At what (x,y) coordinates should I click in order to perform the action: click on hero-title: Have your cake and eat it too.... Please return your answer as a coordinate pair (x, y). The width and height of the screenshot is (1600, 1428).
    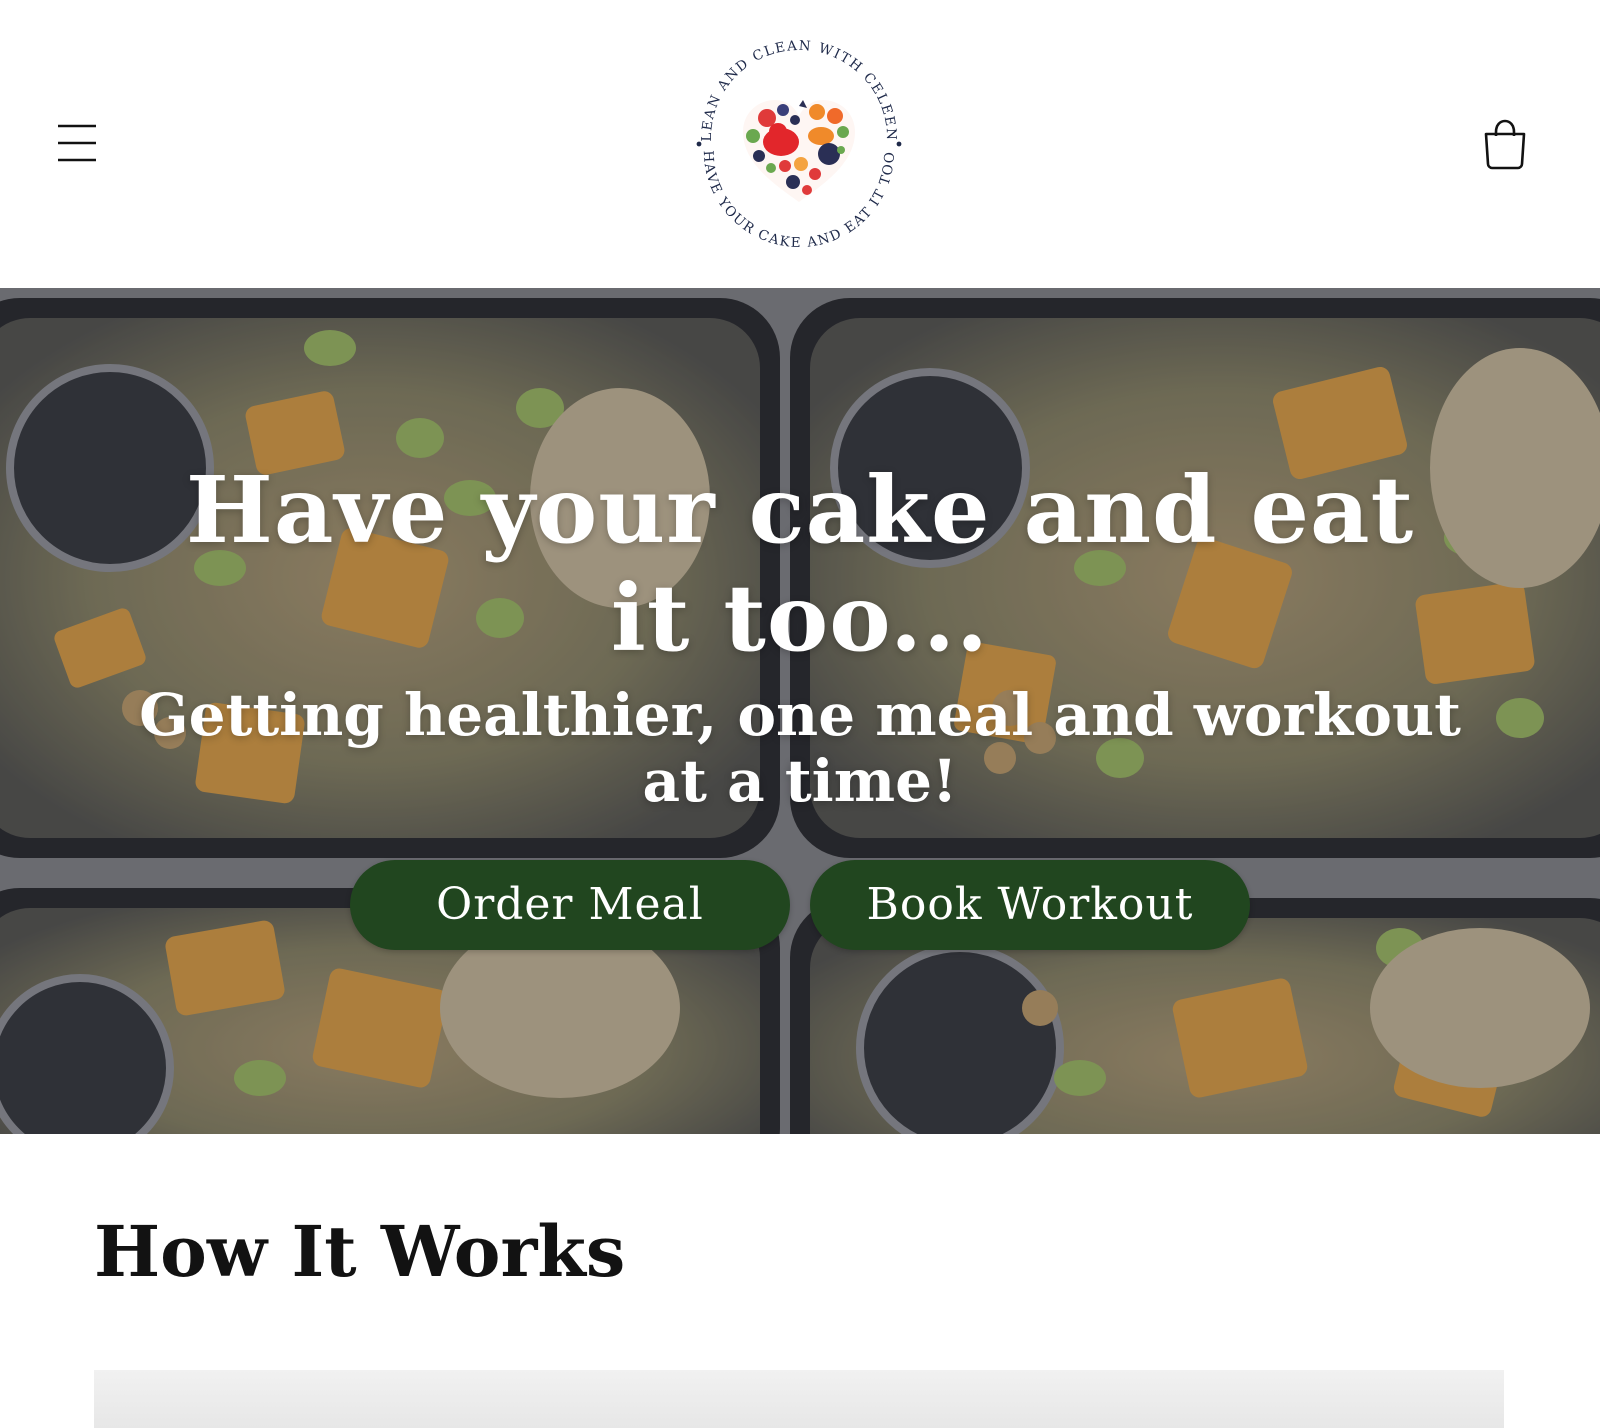
    Looking at the image, I should click on (800, 564).